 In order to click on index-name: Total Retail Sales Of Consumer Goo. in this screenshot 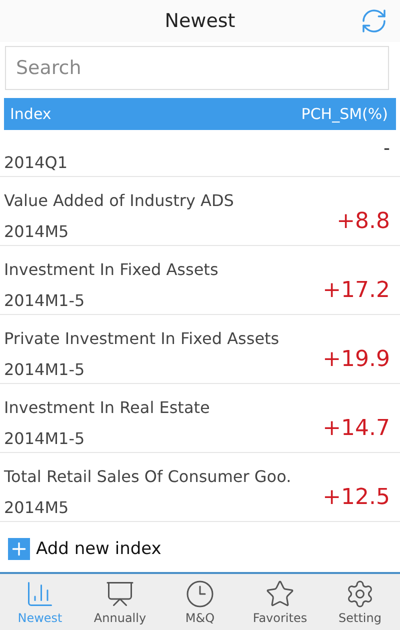, I will do `click(148, 476)`.